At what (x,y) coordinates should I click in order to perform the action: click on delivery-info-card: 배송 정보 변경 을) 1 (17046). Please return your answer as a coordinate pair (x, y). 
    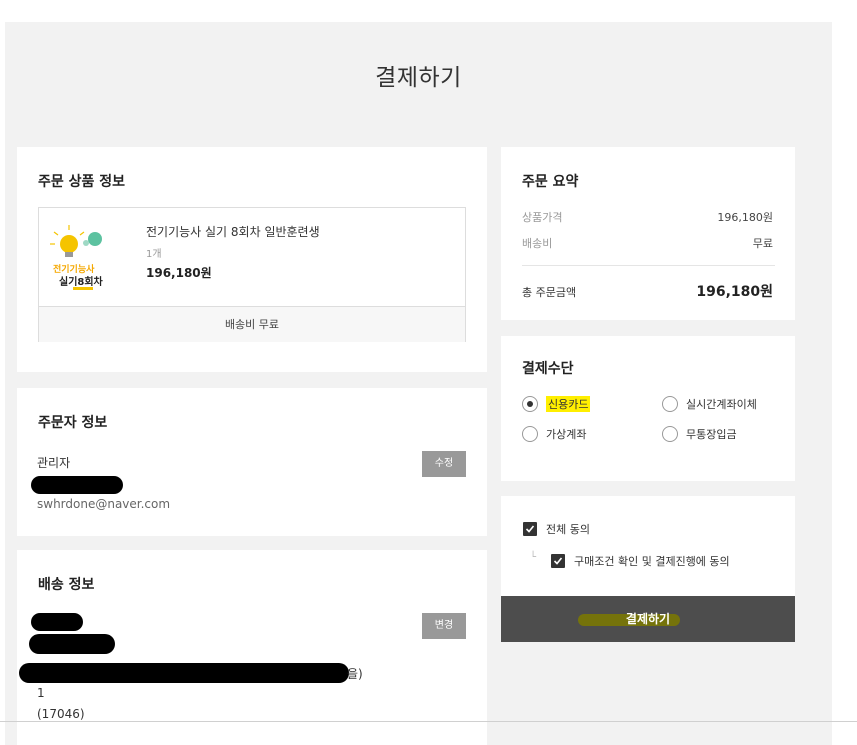
    Looking at the image, I should click on (252, 647).